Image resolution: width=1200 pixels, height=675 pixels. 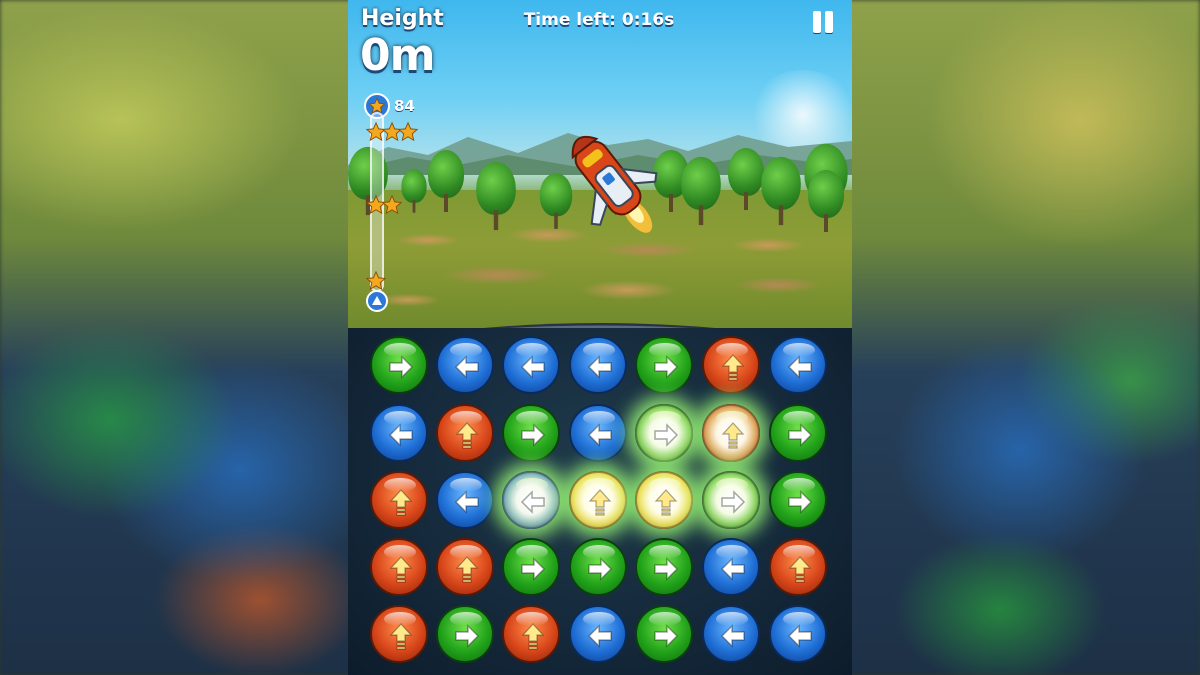 What do you see at coordinates (599, 20) in the screenshot?
I see `time-left: Time left: 0:16s` at bounding box center [599, 20].